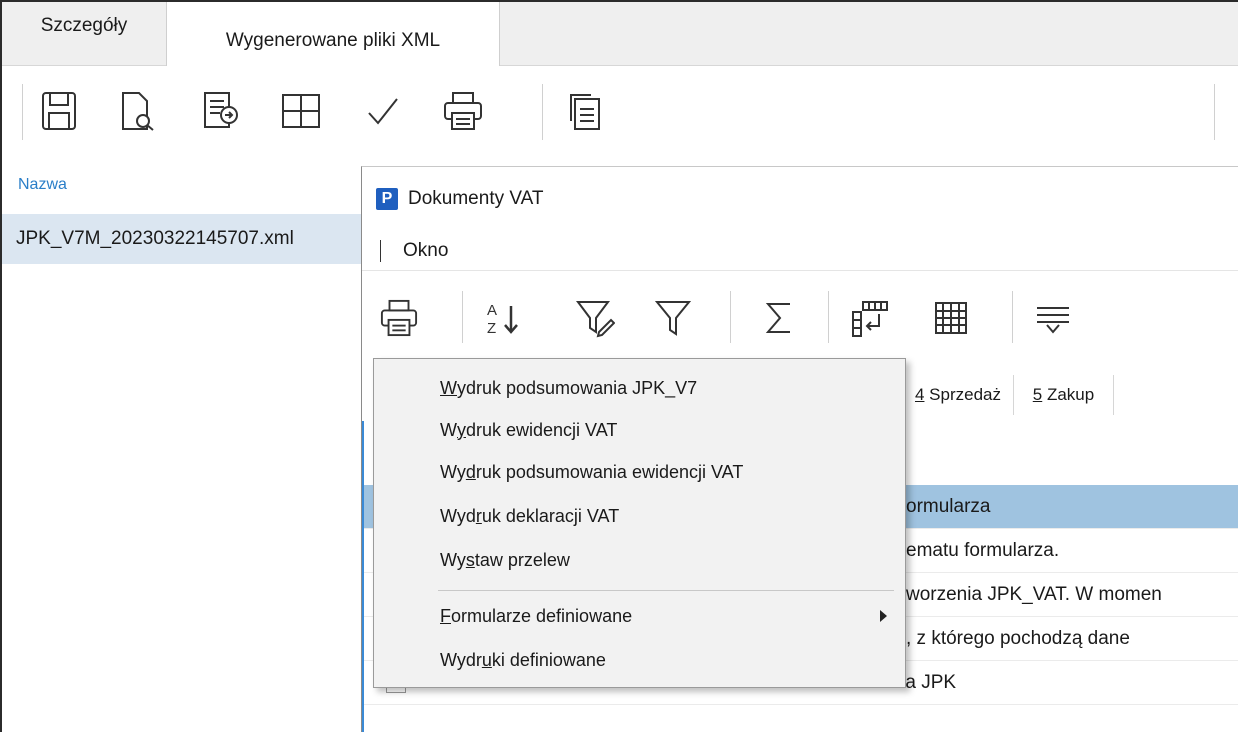 This screenshot has height=732, width=1238. I want to click on row-description: worzenia JPK_VAT. W momen, so click(1034, 594).